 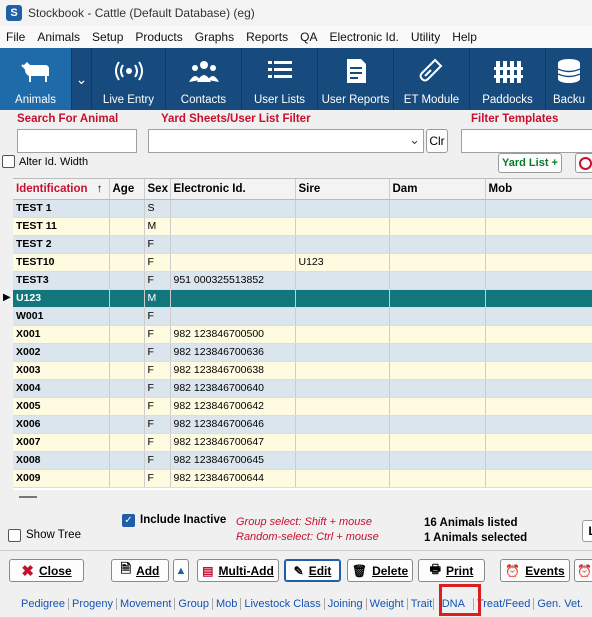 I want to click on search-animal-input, so click(x=77, y=141).